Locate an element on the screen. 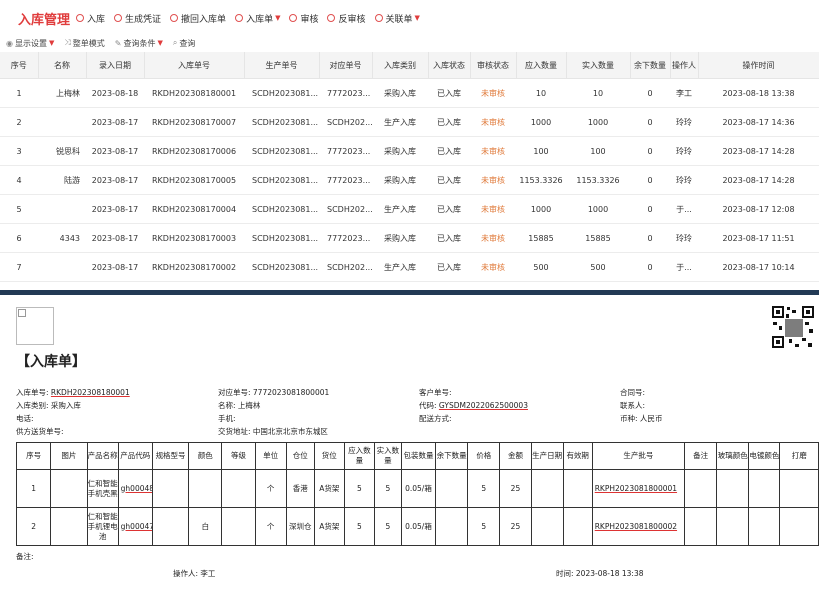 The image size is (819, 595). table-cell: 6 is located at coordinates (19, 238).